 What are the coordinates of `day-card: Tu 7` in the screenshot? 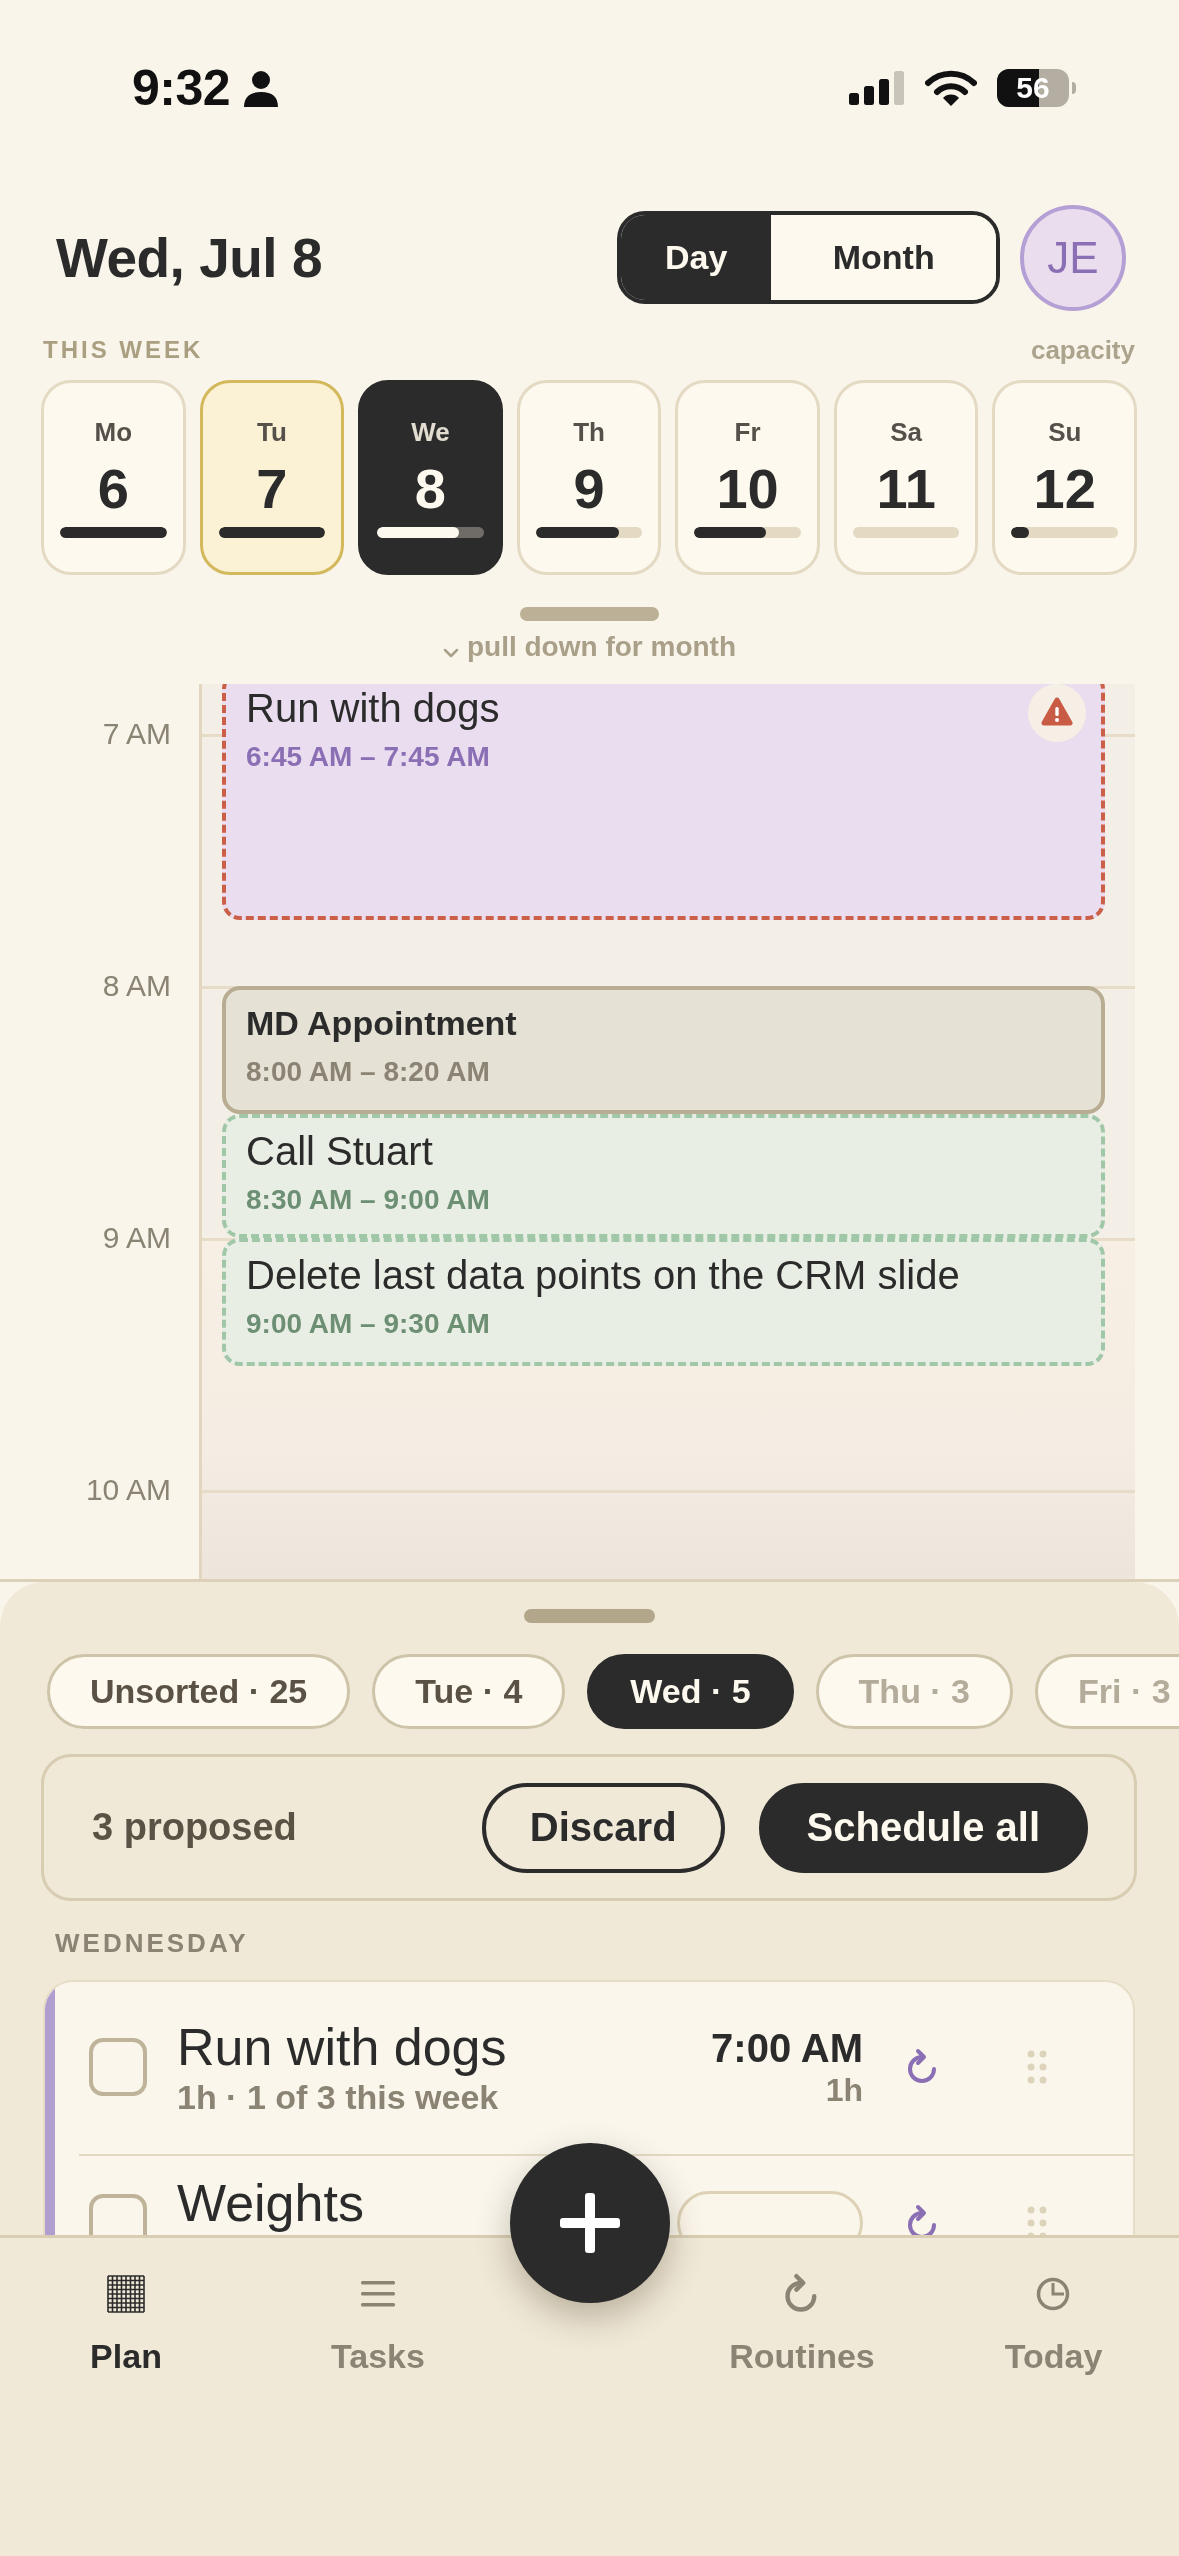 It's located at (272, 477).